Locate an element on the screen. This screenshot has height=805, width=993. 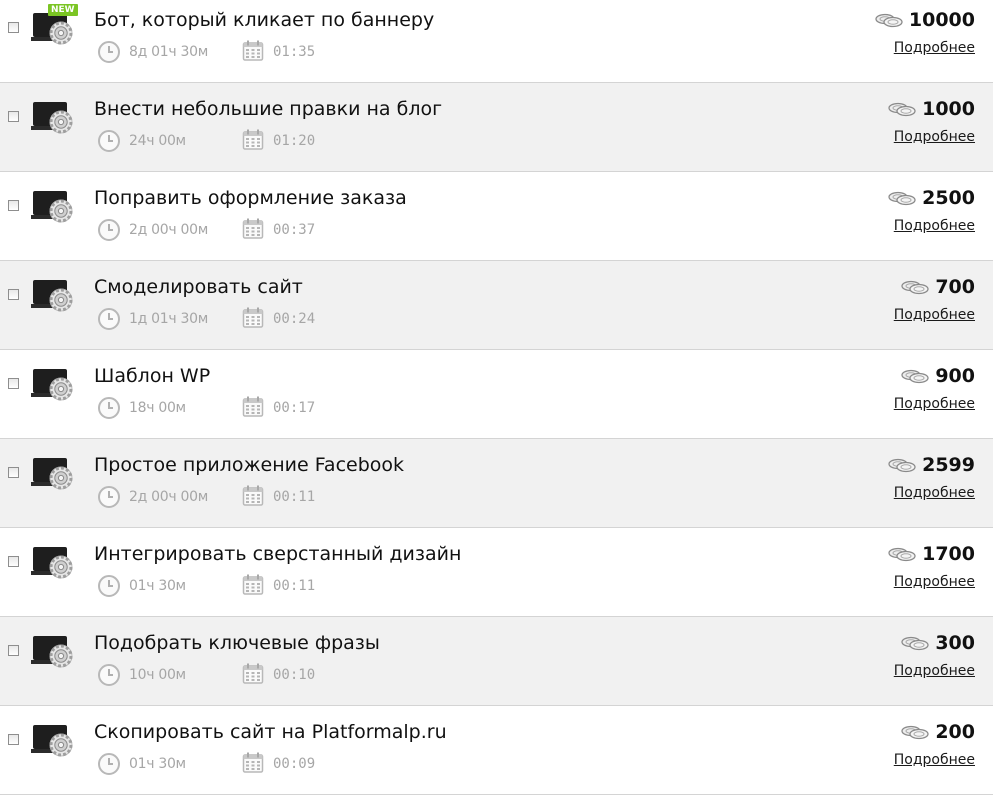
price-block: 300 is located at coordinates (938, 643).